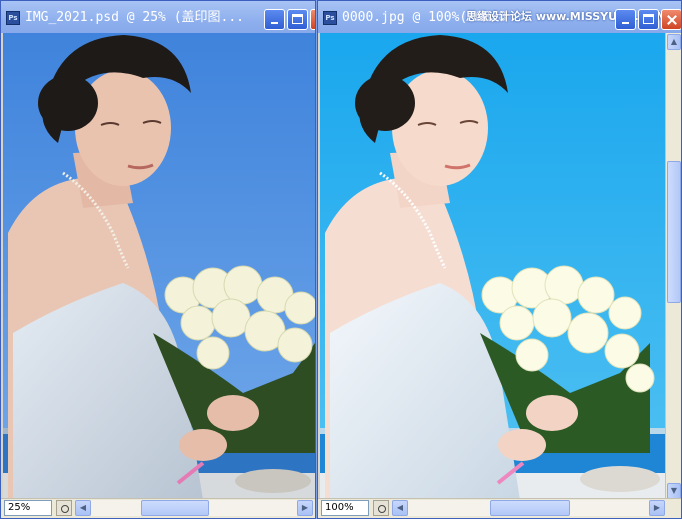 The image size is (682, 519). What do you see at coordinates (400, 508) in the screenshot?
I see `hscroll-left-arrow-right: ◀` at bounding box center [400, 508].